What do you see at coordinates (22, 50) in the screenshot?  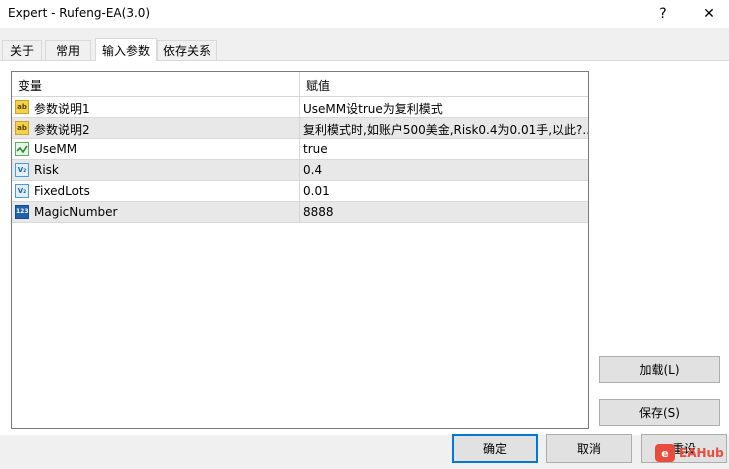 I see `tab-about: 关于` at bounding box center [22, 50].